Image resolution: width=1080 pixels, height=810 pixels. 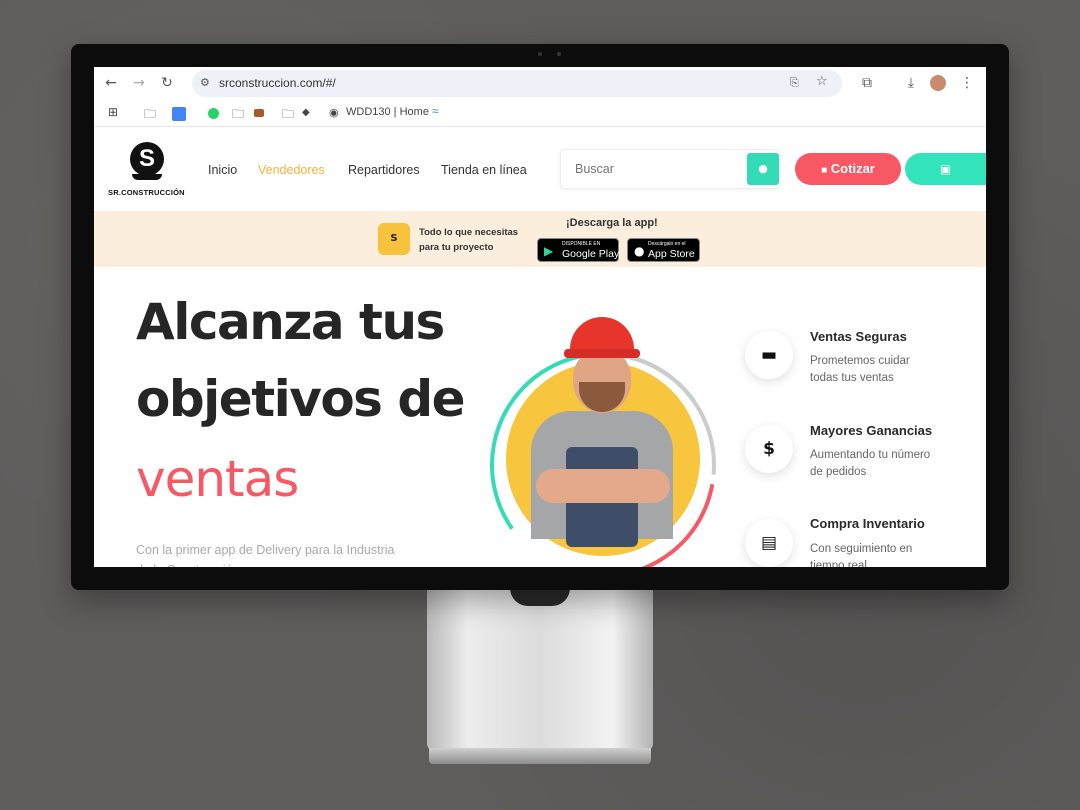 What do you see at coordinates (301, 399) in the screenshot?
I see `hero-title-line2: objetivos de` at bounding box center [301, 399].